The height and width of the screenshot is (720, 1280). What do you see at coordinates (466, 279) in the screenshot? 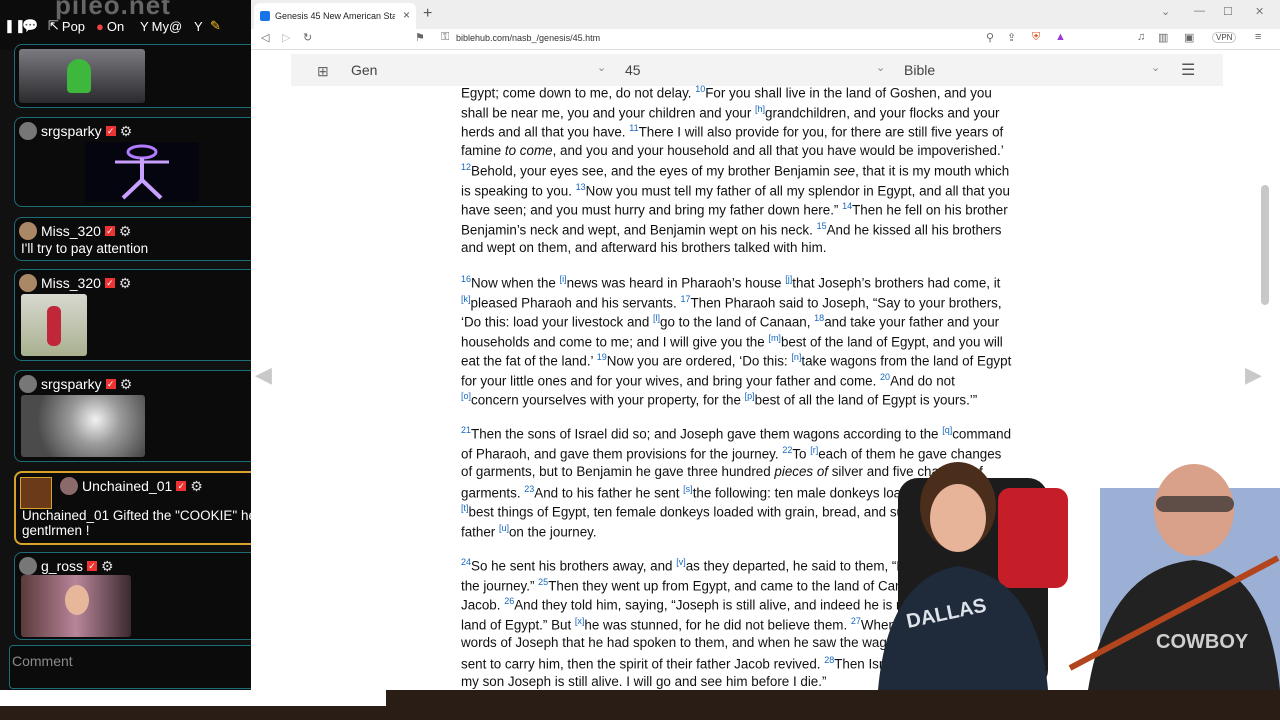
I see `verse-number-link: 16` at bounding box center [466, 279].